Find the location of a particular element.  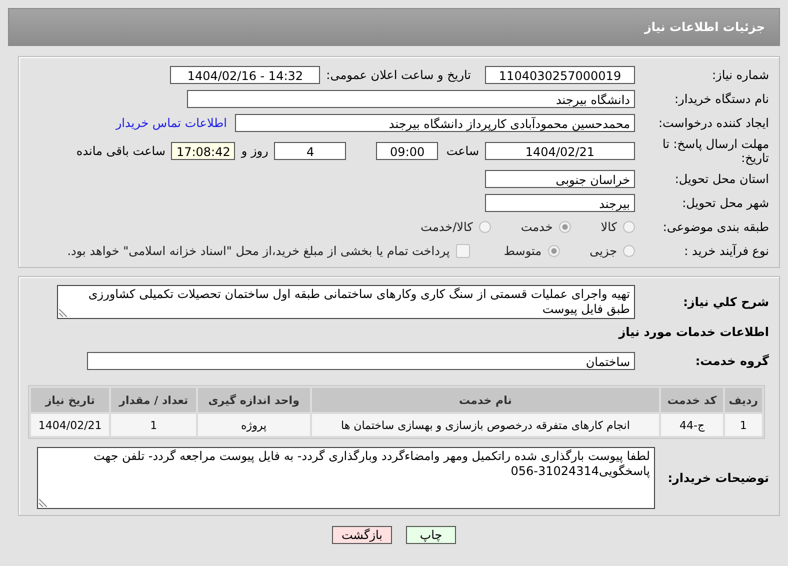

input-field: 4 is located at coordinates (310, 151).